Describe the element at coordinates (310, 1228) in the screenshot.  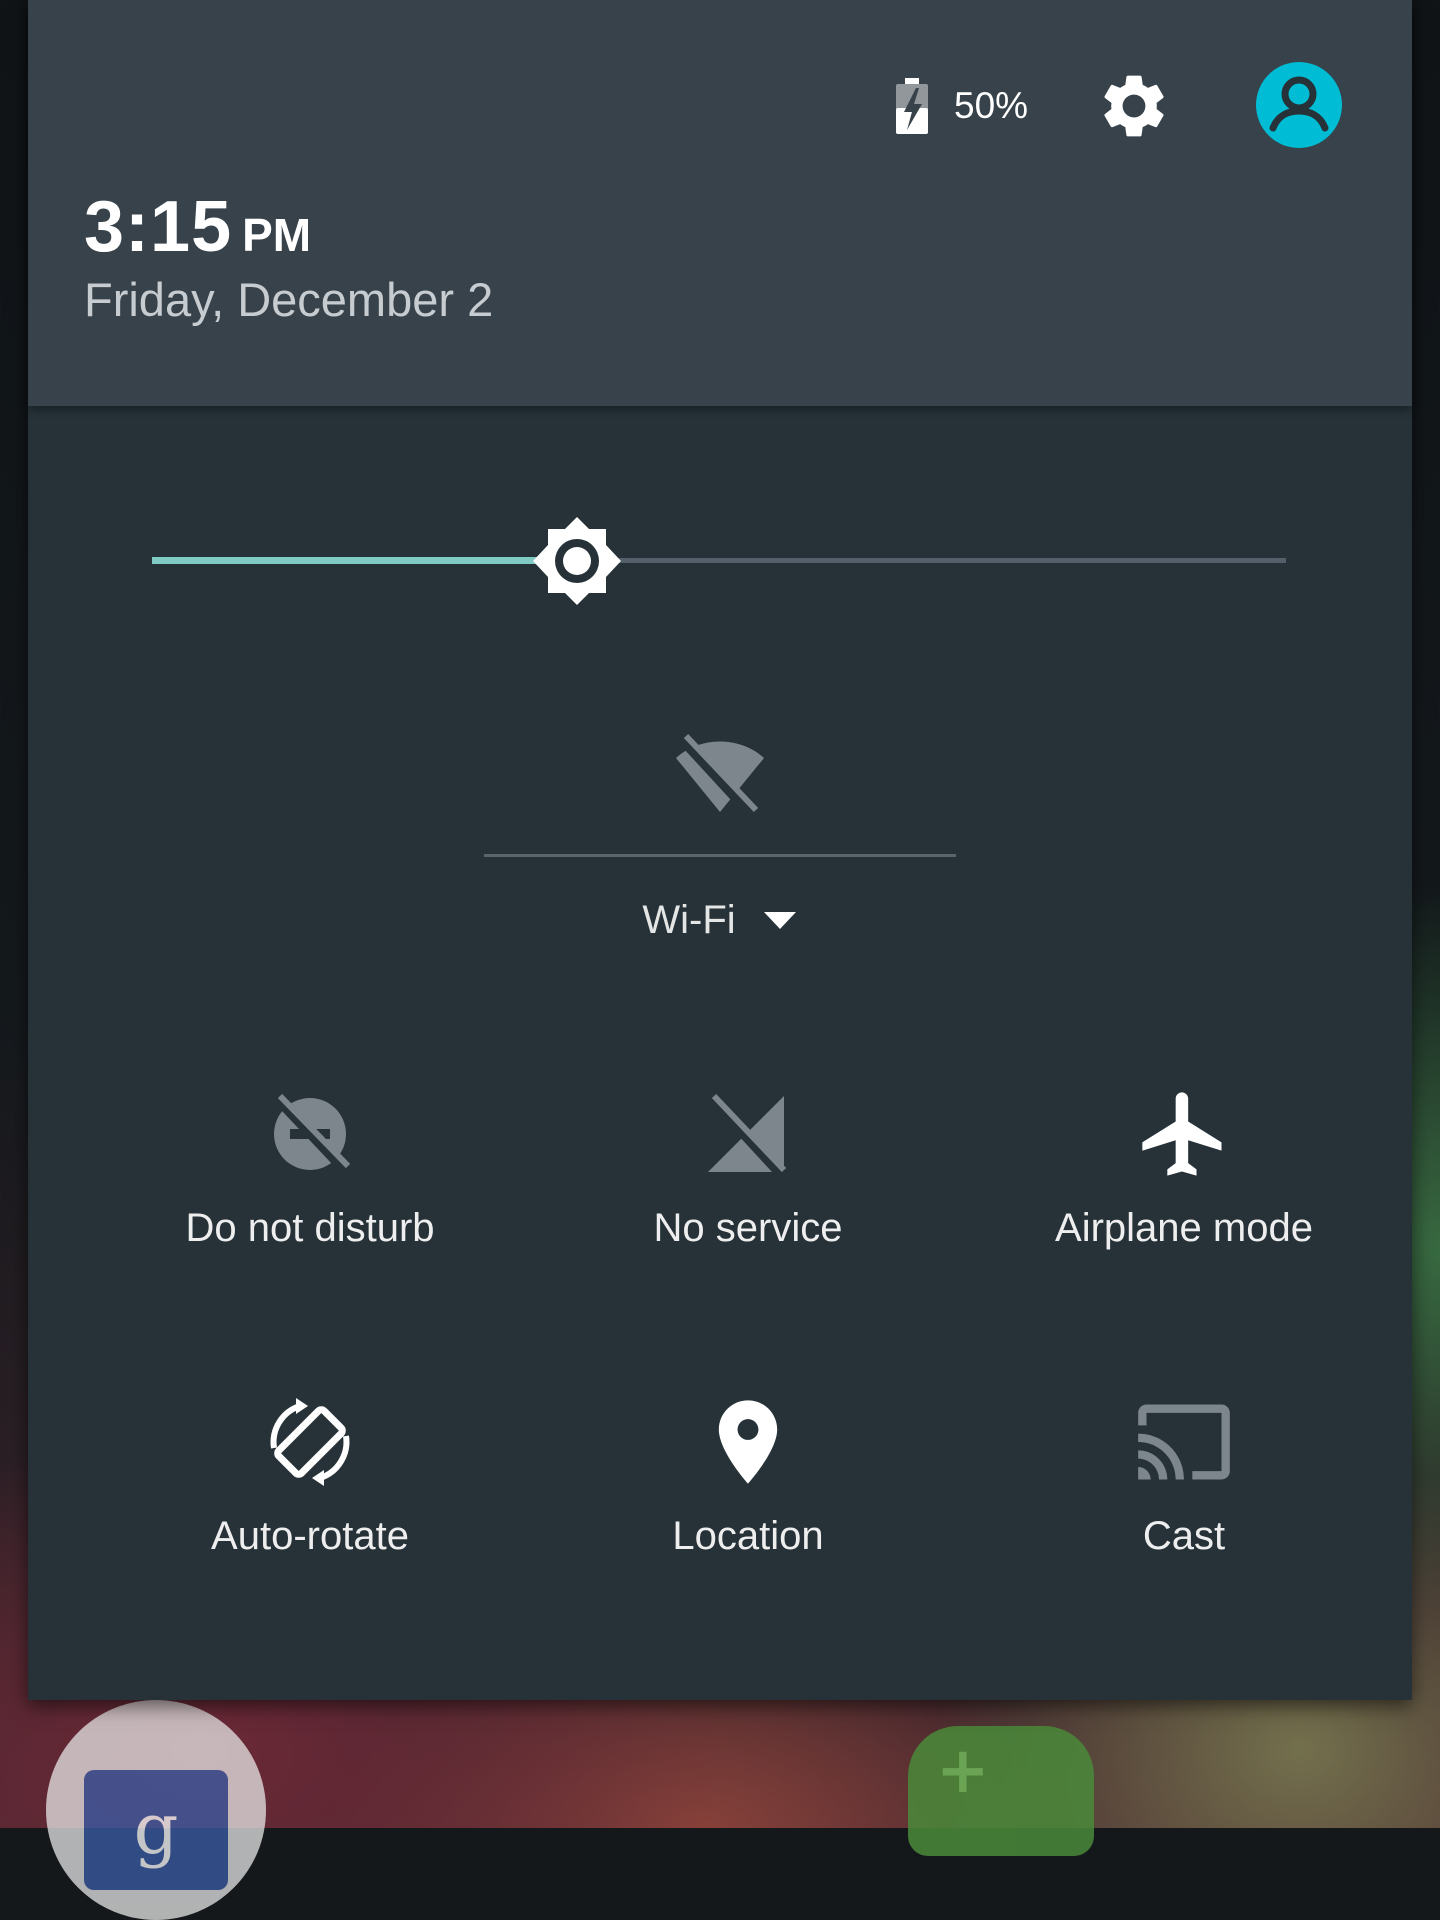
I see `tile-label: Do not disturb` at that location.